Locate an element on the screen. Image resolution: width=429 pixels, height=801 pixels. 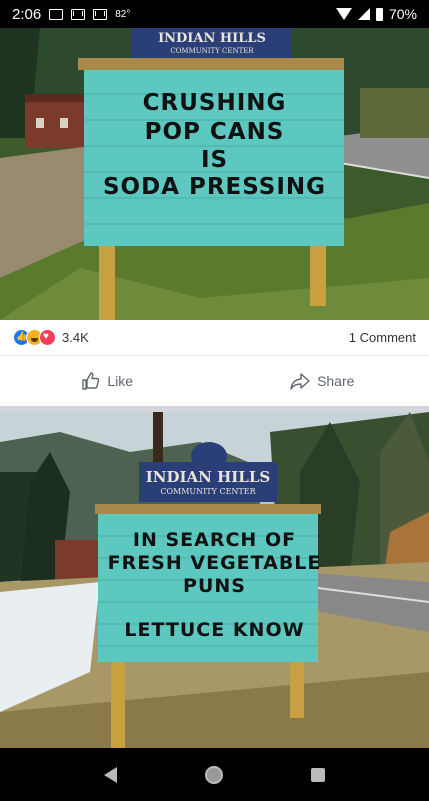
share-arrow-icon is located at coordinates (300, 381).